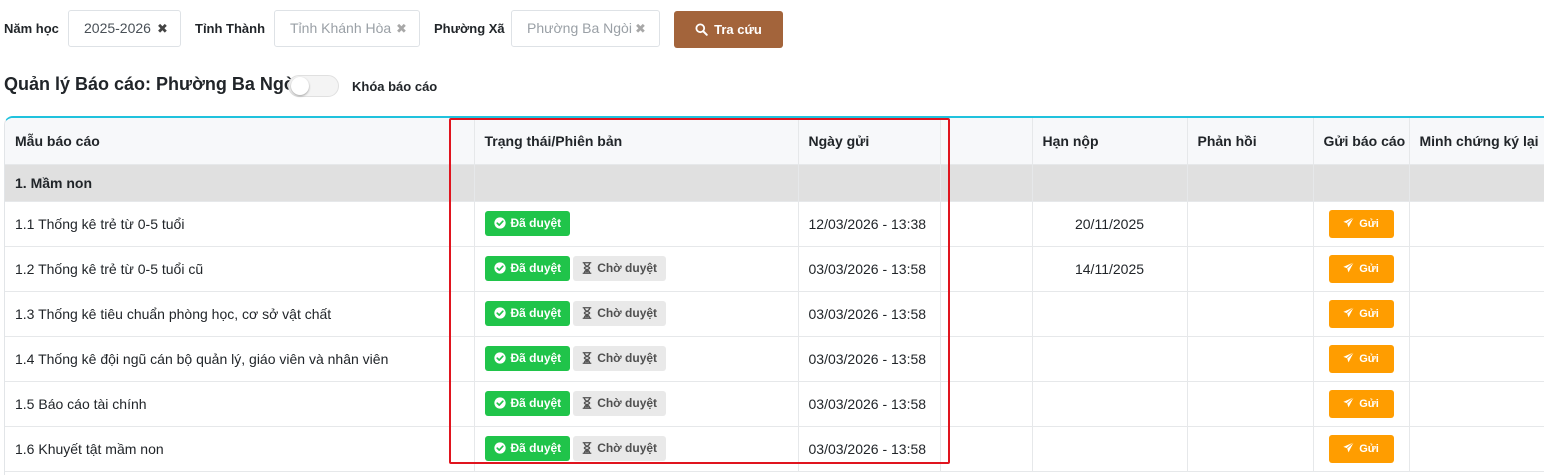  What do you see at coordinates (636, 141) in the screenshot?
I see `column-header-status: Trạng thái/Phiên bản` at bounding box center [636, 141].